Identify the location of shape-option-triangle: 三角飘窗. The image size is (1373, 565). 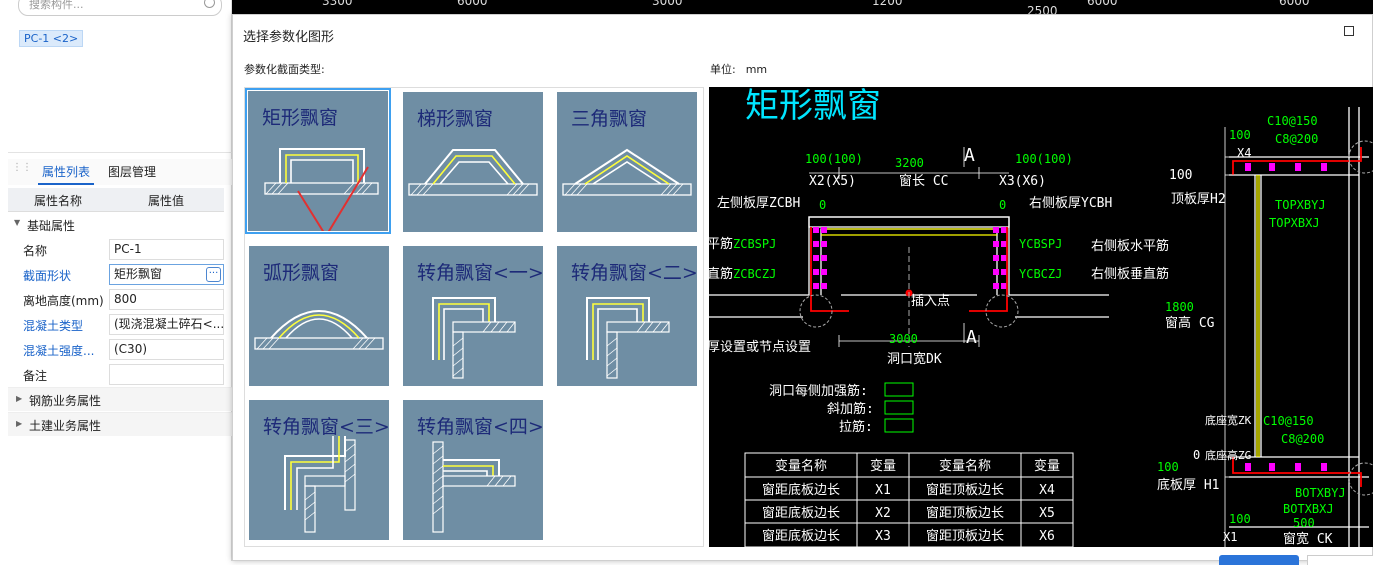
(626, 161).